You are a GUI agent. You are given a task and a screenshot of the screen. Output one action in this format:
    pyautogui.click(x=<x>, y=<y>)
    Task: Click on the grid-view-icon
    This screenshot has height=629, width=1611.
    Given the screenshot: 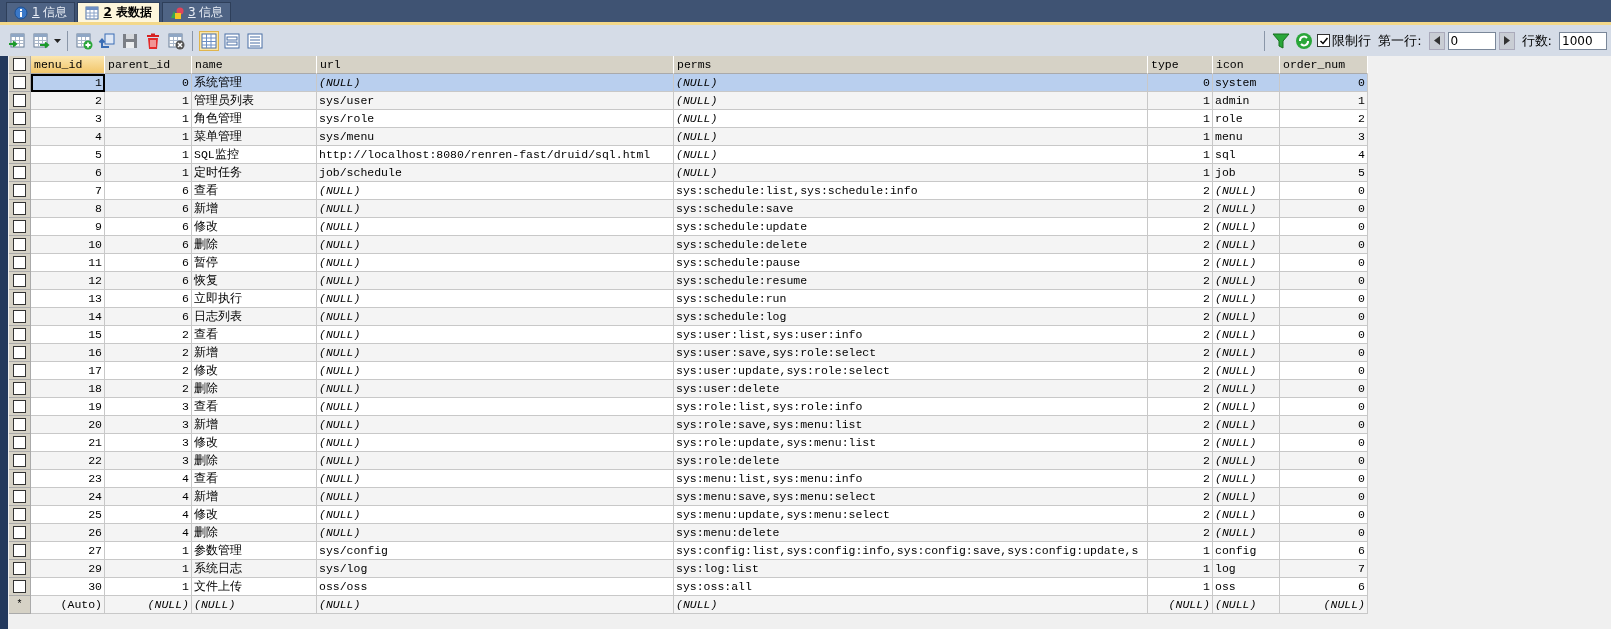 What is the action you would take?
    pyautogui.click(x=209, y=40)
    